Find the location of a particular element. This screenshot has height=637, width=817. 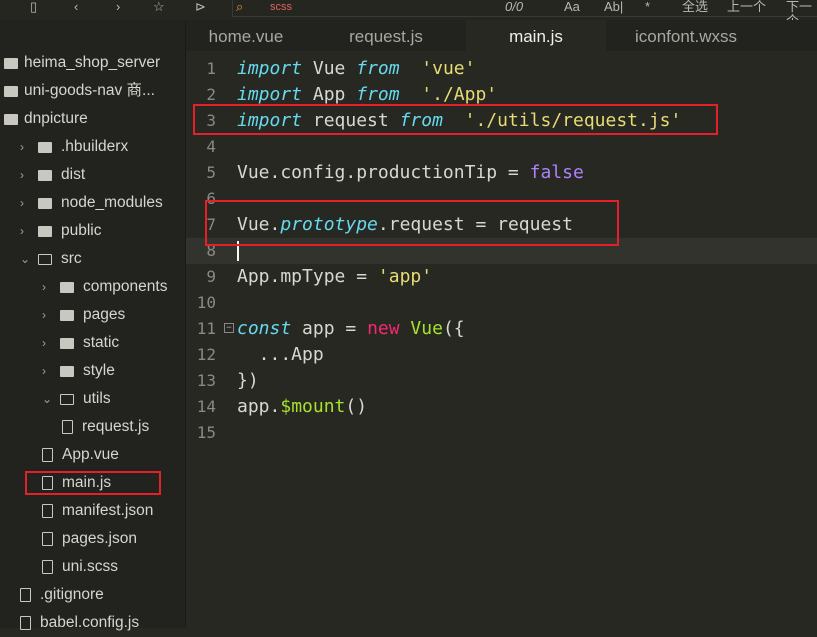

code-token: ...App is located at coordinates (280, 354).